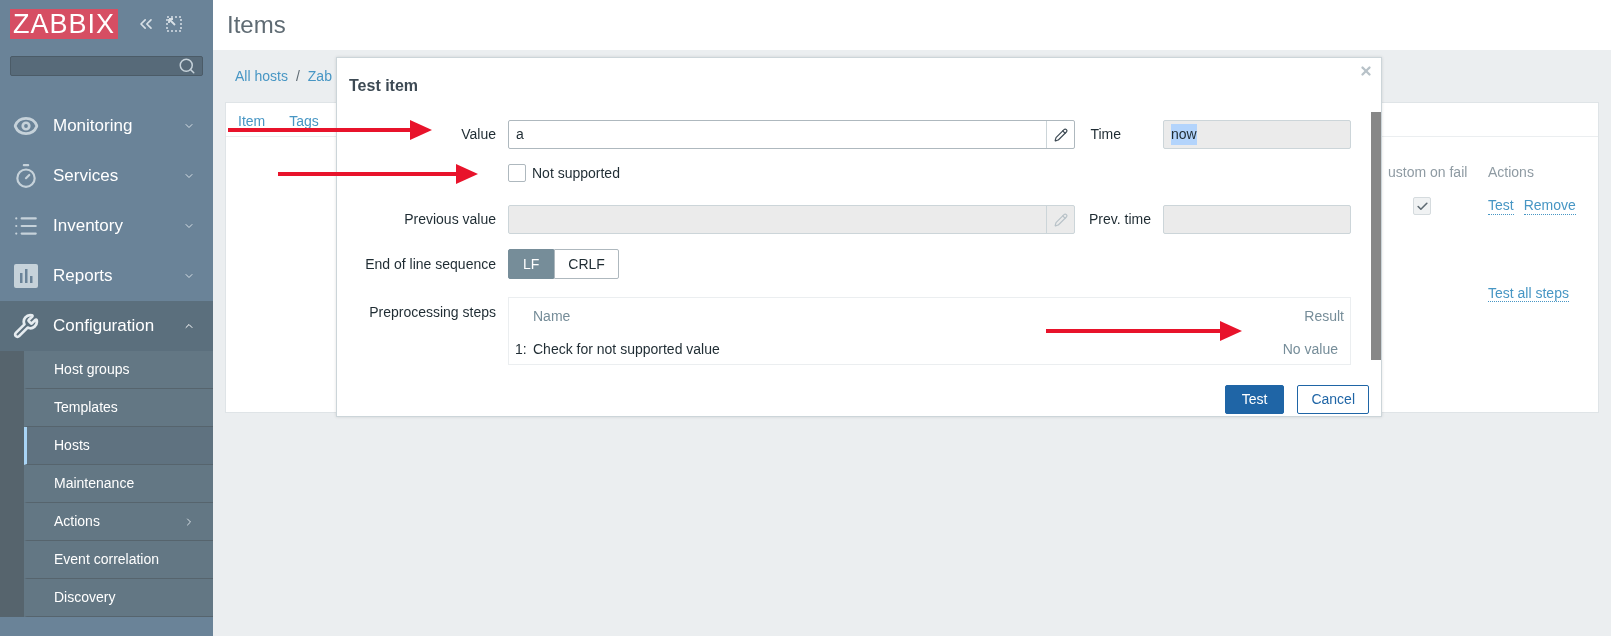 This screenshot has width=1611, height=636. I want to click on field-label: Preprocessing steps, so click(432, 312).